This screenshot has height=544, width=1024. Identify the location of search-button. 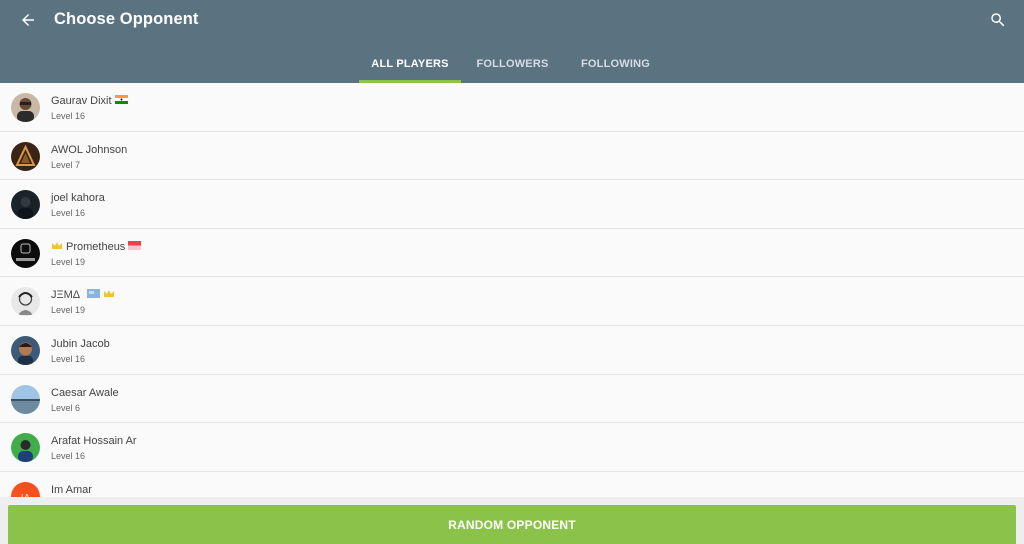
(998, 20).